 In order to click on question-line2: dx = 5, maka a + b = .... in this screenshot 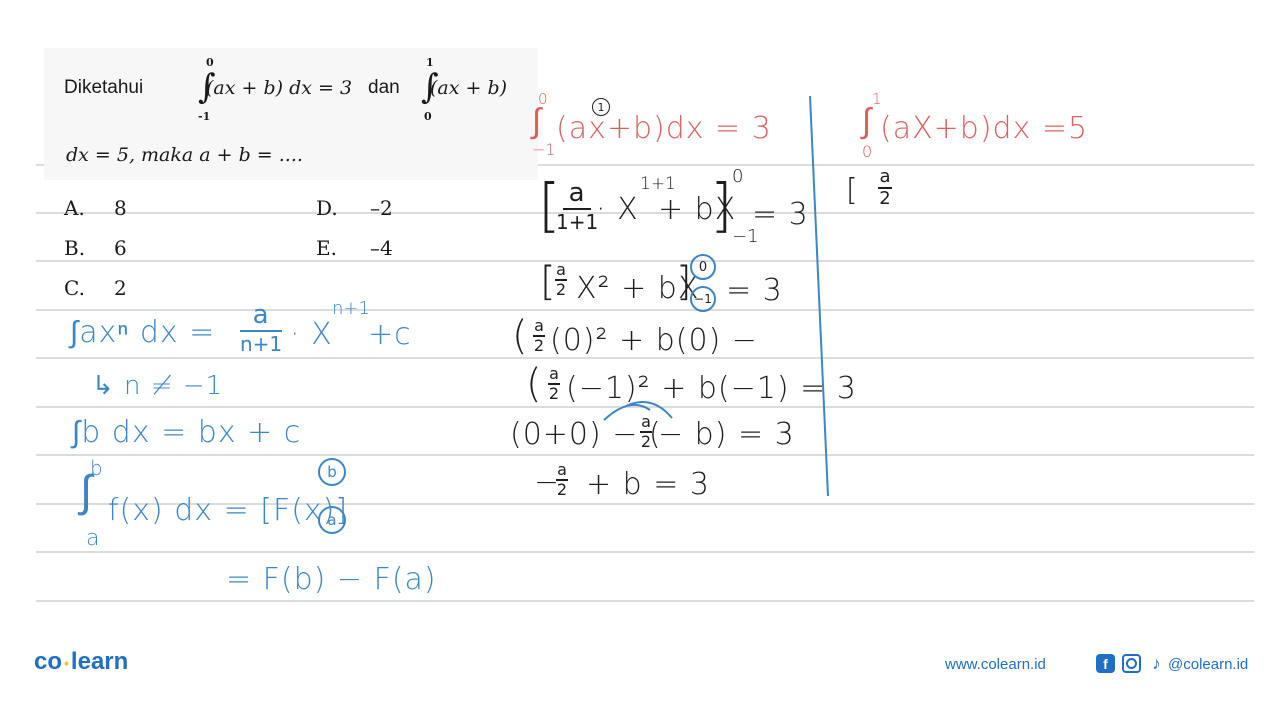, I will do `click(184, 155)`.